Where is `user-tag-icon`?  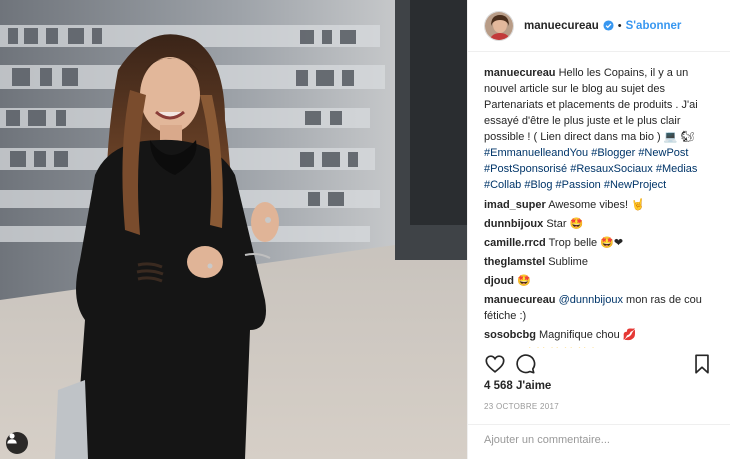
user-tag-icon is located at coordinates (12, 438).